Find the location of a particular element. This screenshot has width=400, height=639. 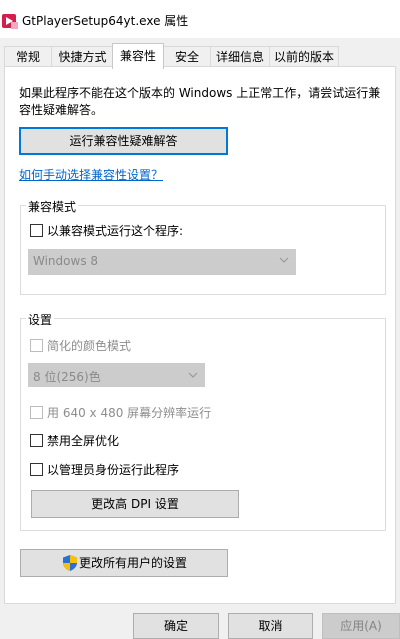

cancel-button: 取消 is located at coordinates (270, 626).